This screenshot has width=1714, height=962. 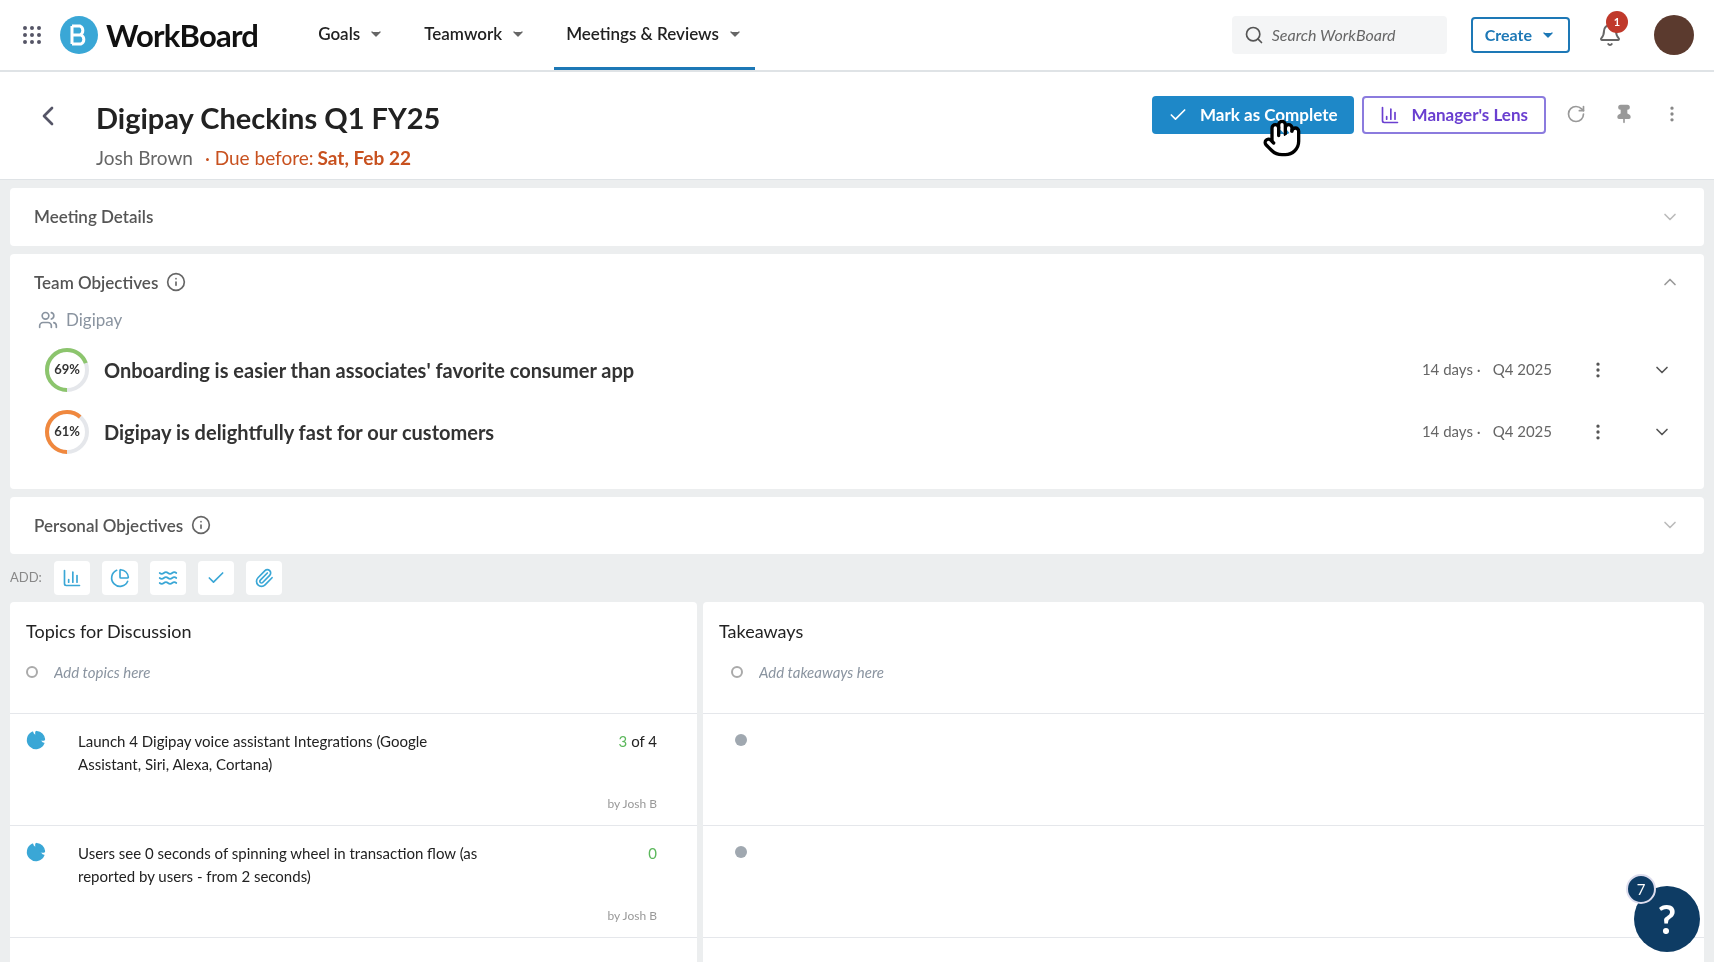 What do you see at coordinates (652, 853) in the screenshot?
I see `progress-count: 0` at bounding box center [652, 853].